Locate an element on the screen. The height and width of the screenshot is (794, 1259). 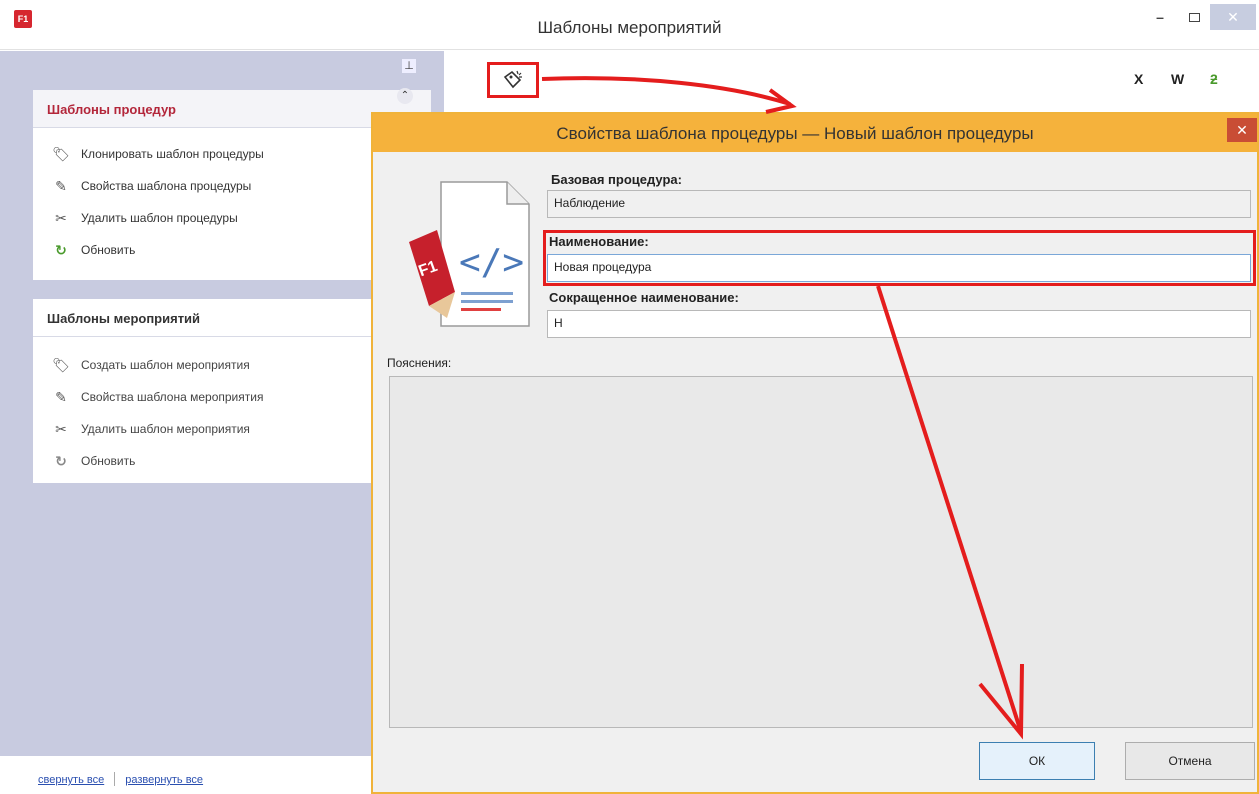
cancel-button: Отмена is located at coordinates (1190, 761).